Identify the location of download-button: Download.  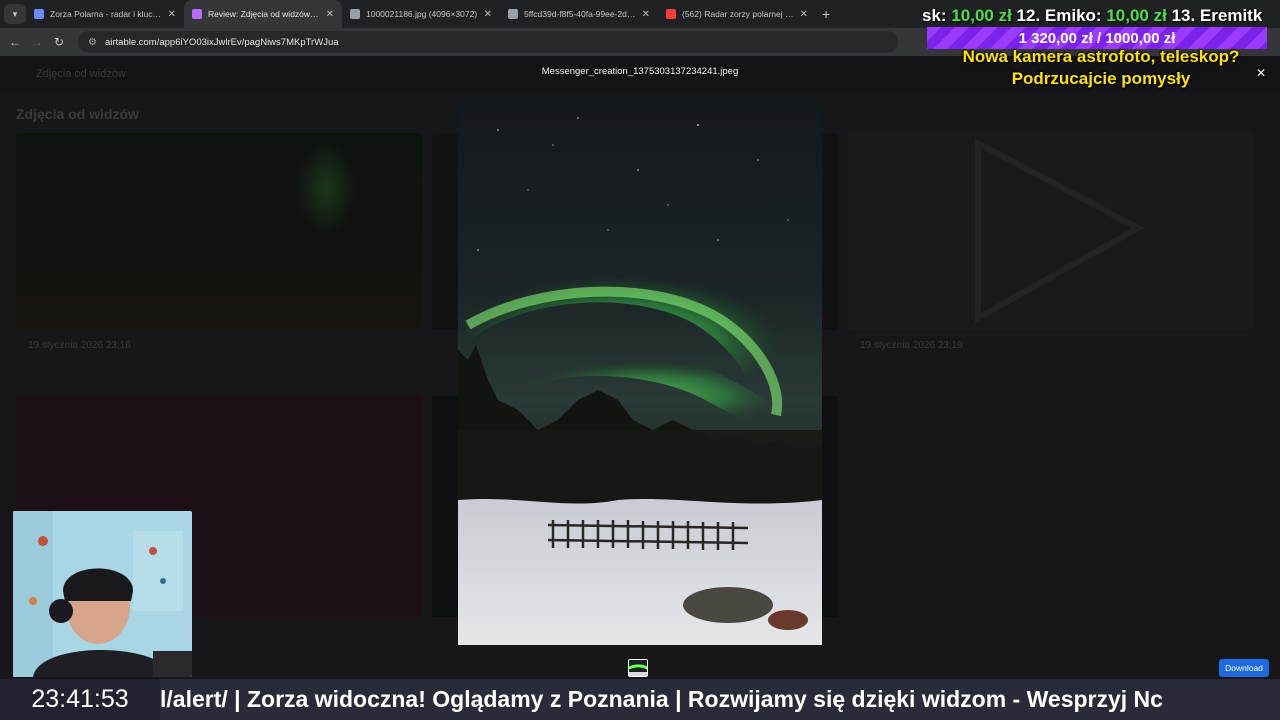
(1244, 668).